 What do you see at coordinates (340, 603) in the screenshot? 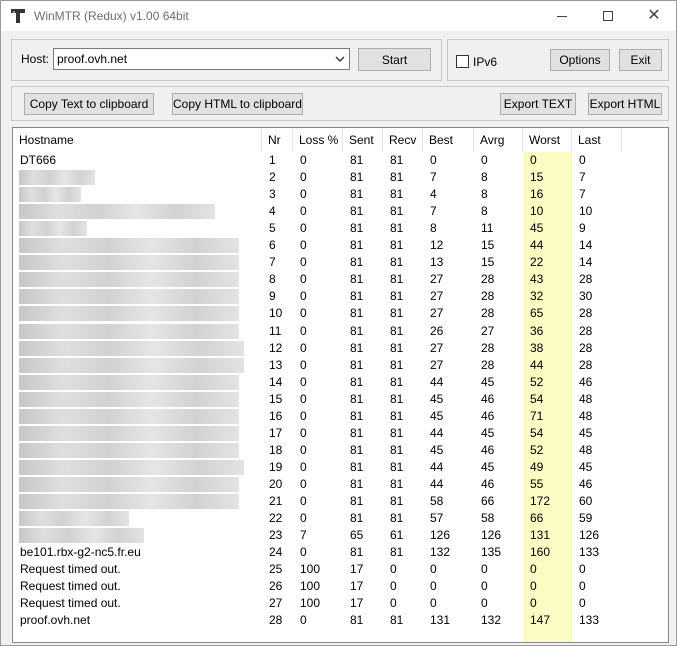
I see `table-row: Request timed out. 27 100 17 0 0 0 0 0` at bounding box center [340, 603].